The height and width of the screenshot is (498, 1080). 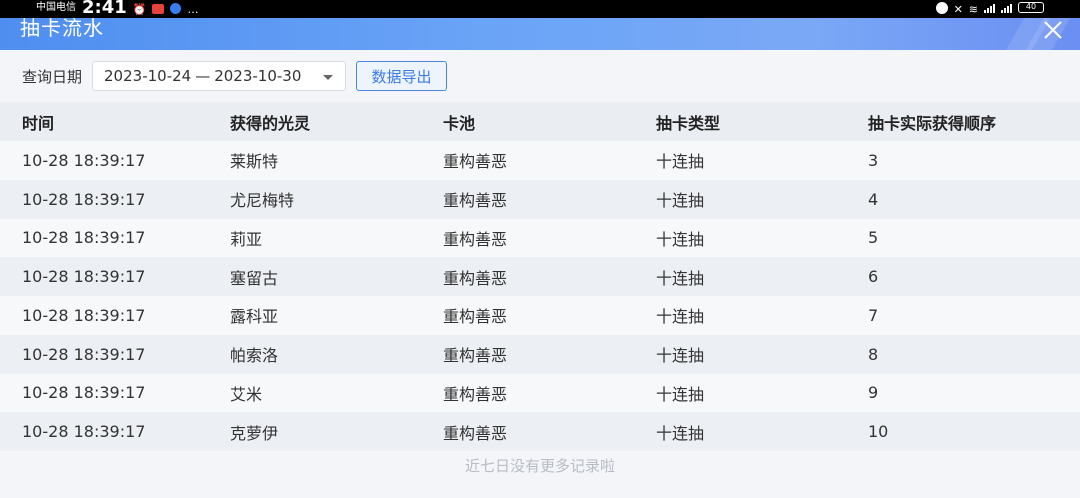 What do you see at coordinates (402, 76) in the screenshot?
I see `export-data-button: 数据导出` at bounding box center [402, 76].